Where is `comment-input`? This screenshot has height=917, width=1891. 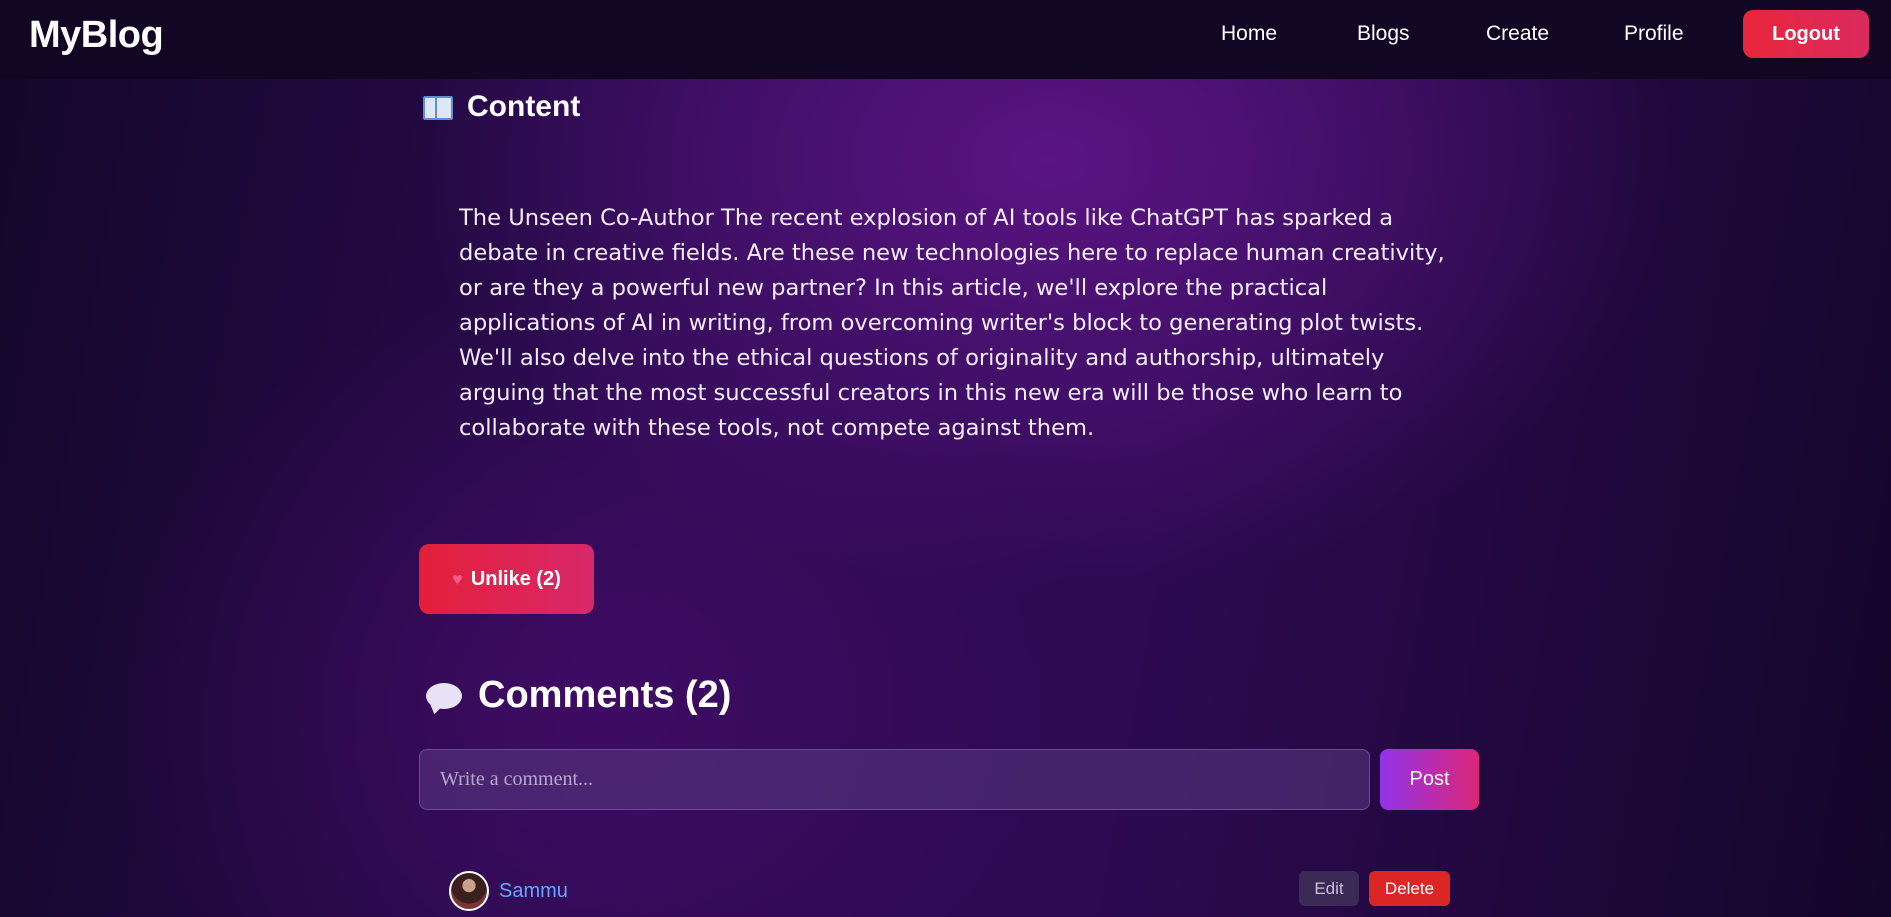 comment-input is located at coordinates (894, 779).